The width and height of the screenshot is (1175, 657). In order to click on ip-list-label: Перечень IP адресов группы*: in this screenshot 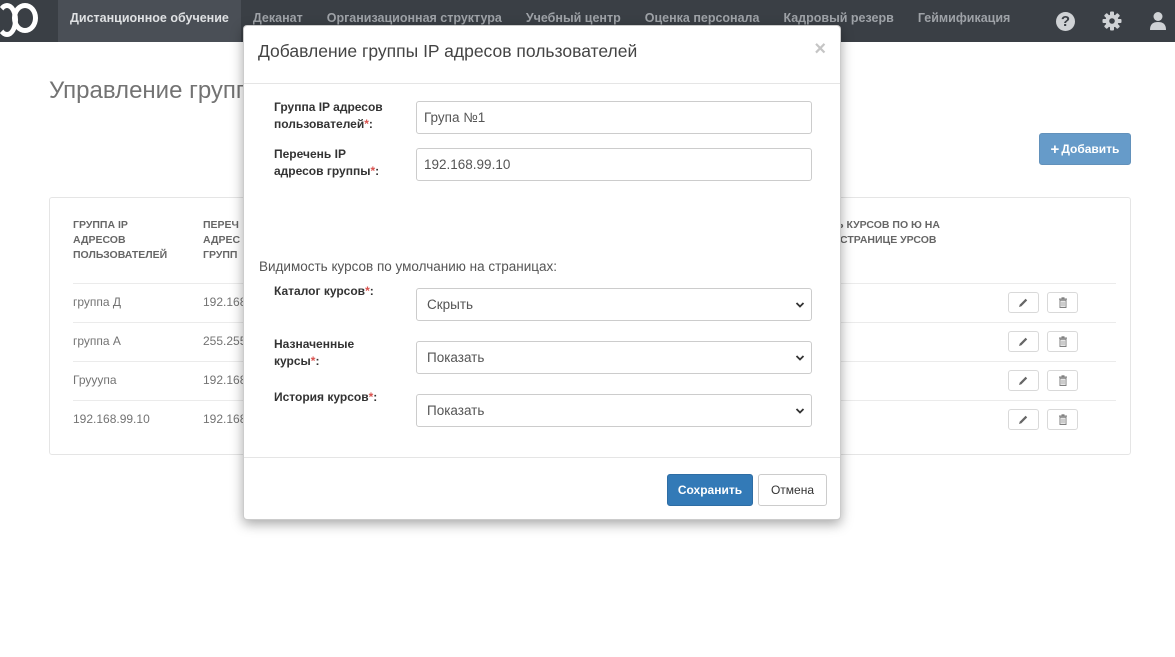, I will do `click(334, 163)`.